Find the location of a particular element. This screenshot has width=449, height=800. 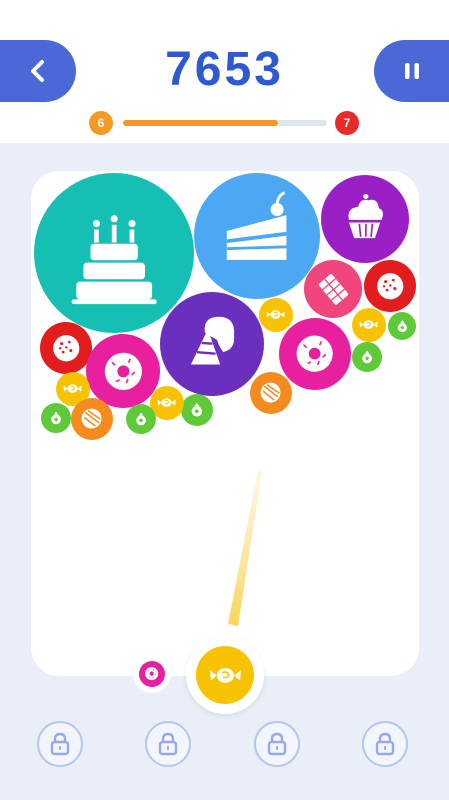

cupcake-bubble is located at coordinates (365, 219).